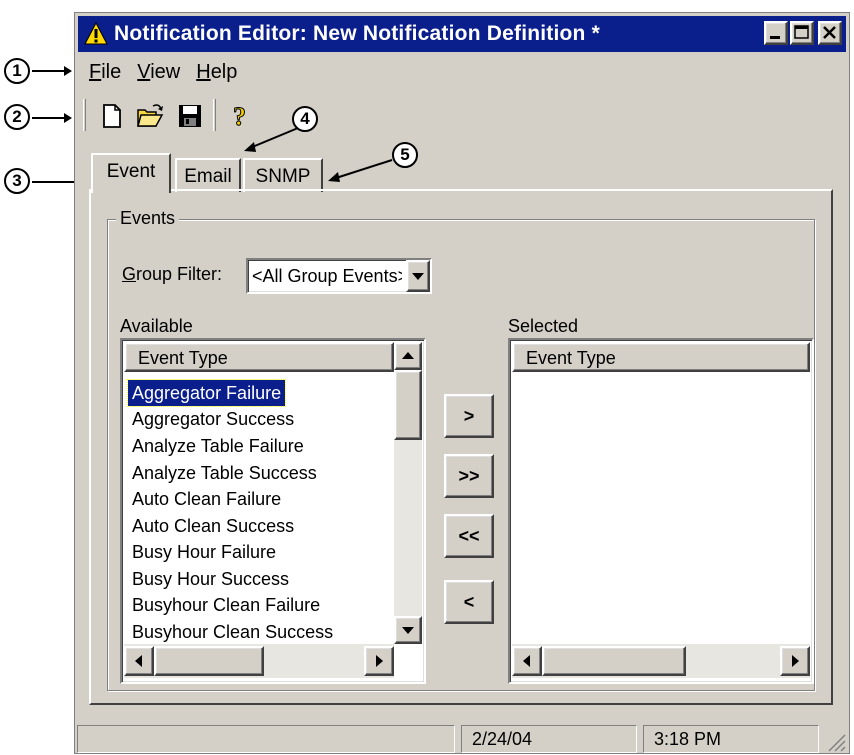  Describe the element at coordinates (469, 602) in the screenshot. I see `remove-button: <` at that location.